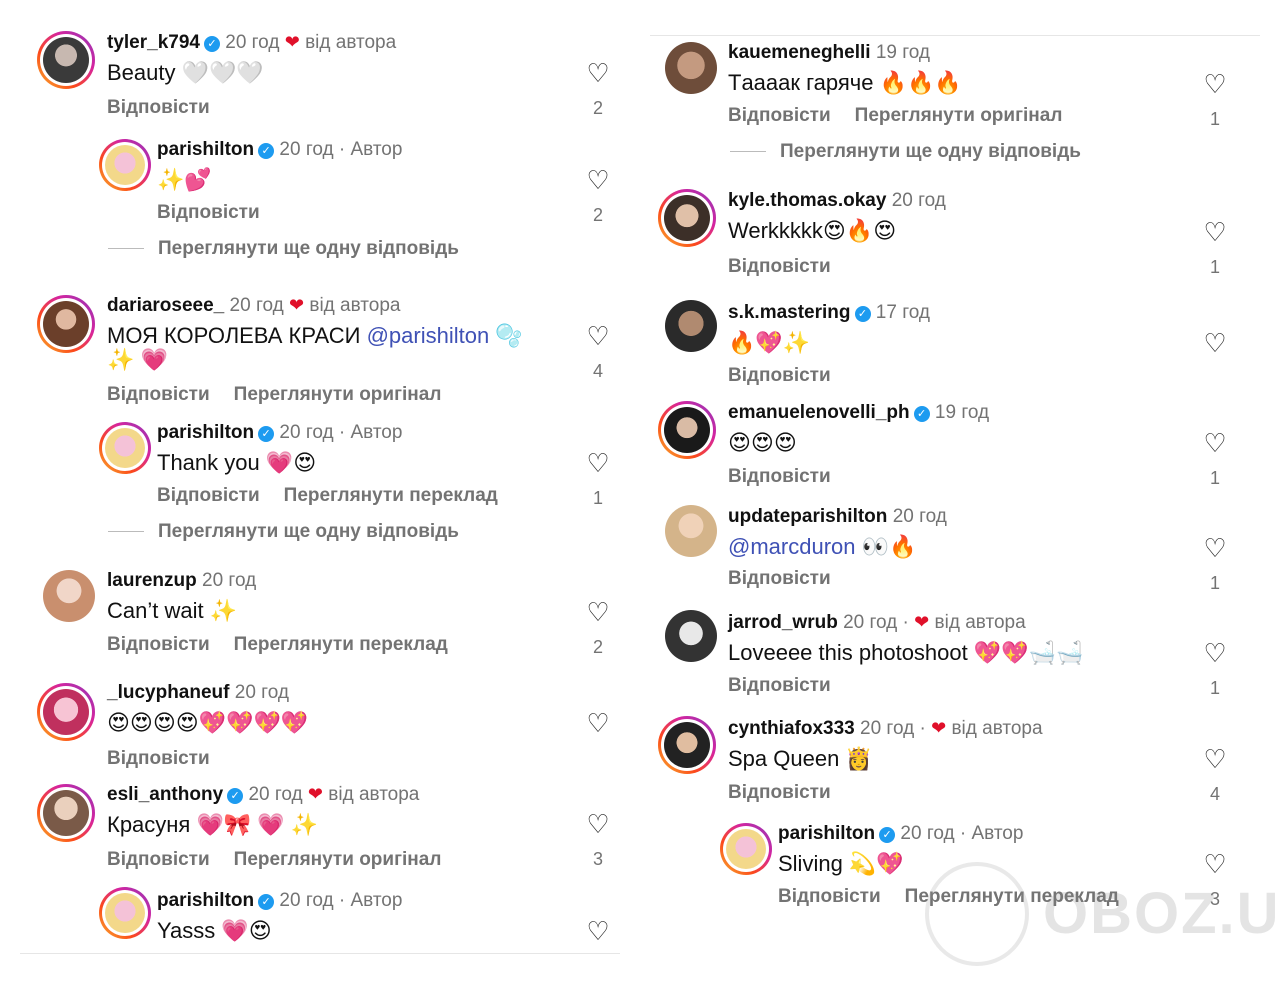  Describe the element at coordinates (153, 42) in the screenshot. I see `username: tyler_k794` at that location.